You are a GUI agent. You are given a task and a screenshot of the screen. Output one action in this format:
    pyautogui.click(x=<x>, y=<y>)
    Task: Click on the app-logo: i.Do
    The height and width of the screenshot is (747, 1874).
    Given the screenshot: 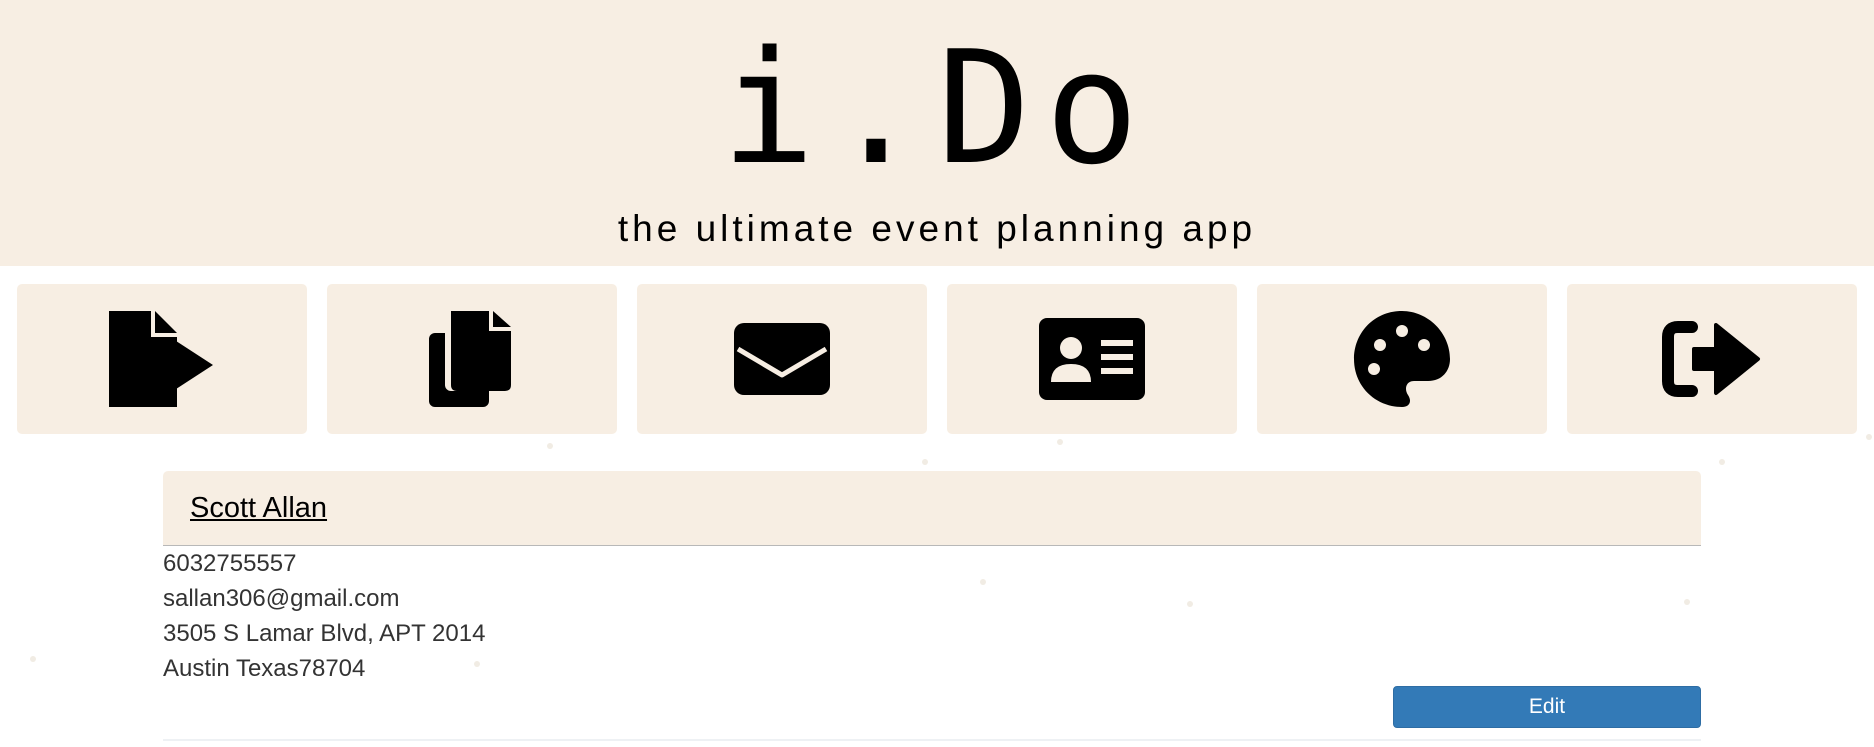 What is the action you would take?
    pyautogui.click(x=937, y=108)
    